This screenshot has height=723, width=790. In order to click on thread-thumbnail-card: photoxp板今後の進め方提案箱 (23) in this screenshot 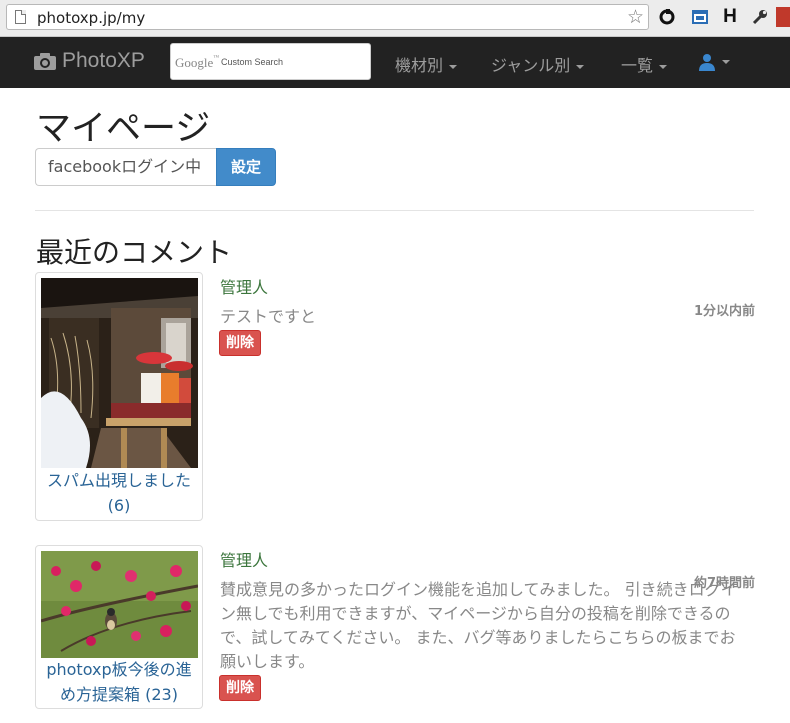, I will do `click(119, 627)`.